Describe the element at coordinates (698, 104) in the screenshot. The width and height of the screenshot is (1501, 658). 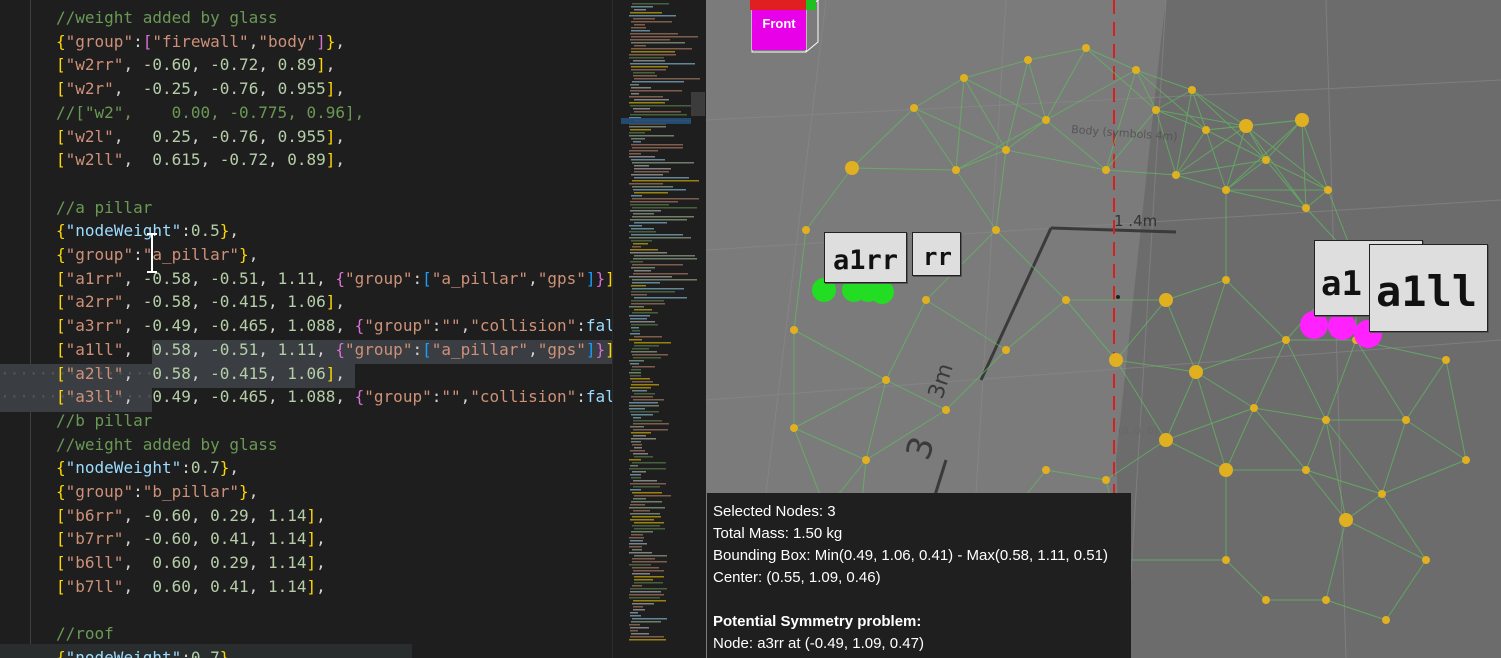
I see `minimap-scroll-thumb` at that location.